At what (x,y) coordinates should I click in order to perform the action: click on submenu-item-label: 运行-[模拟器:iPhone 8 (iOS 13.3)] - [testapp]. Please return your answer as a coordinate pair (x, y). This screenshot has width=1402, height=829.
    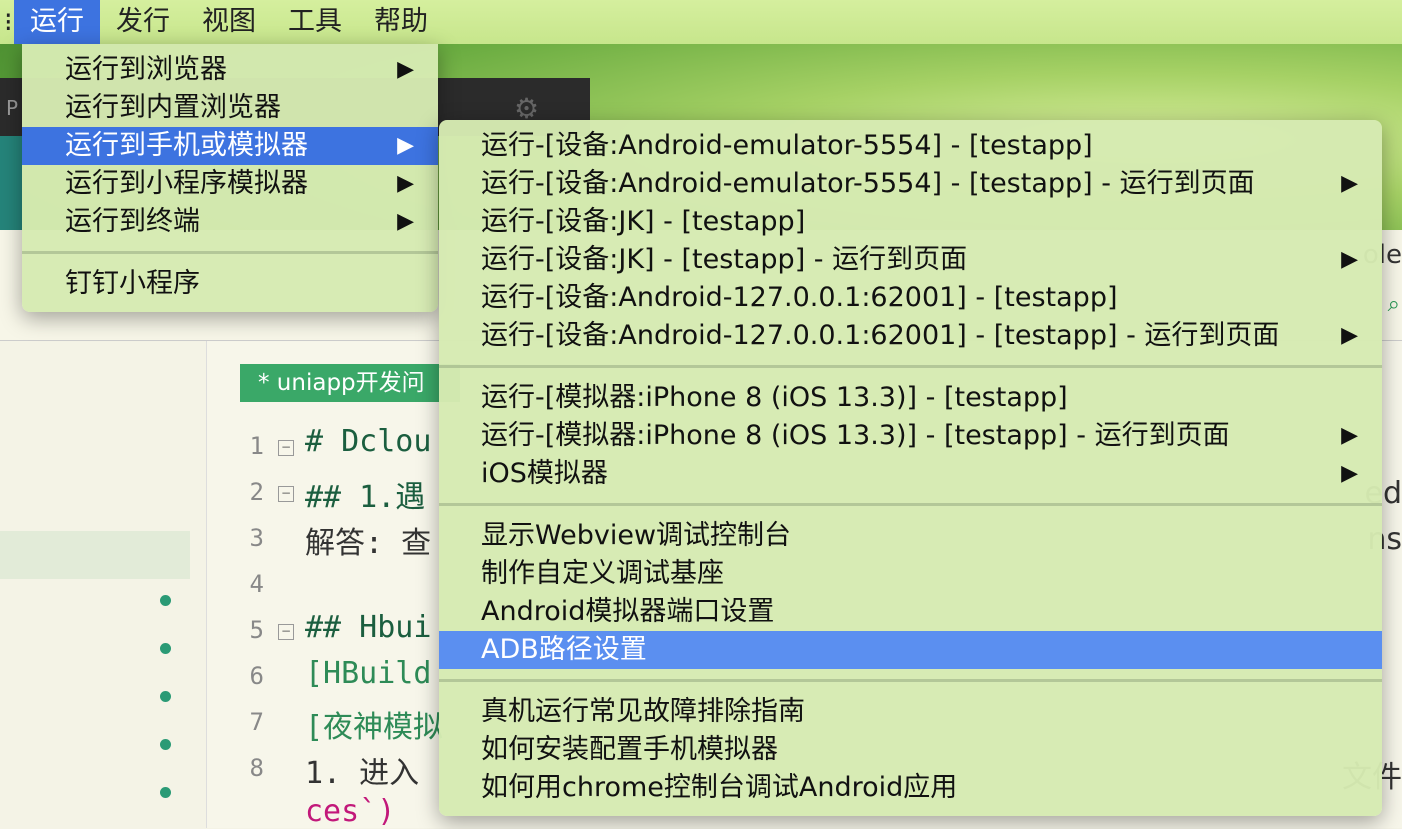
    Looking at the image, I should click on (774, 398).